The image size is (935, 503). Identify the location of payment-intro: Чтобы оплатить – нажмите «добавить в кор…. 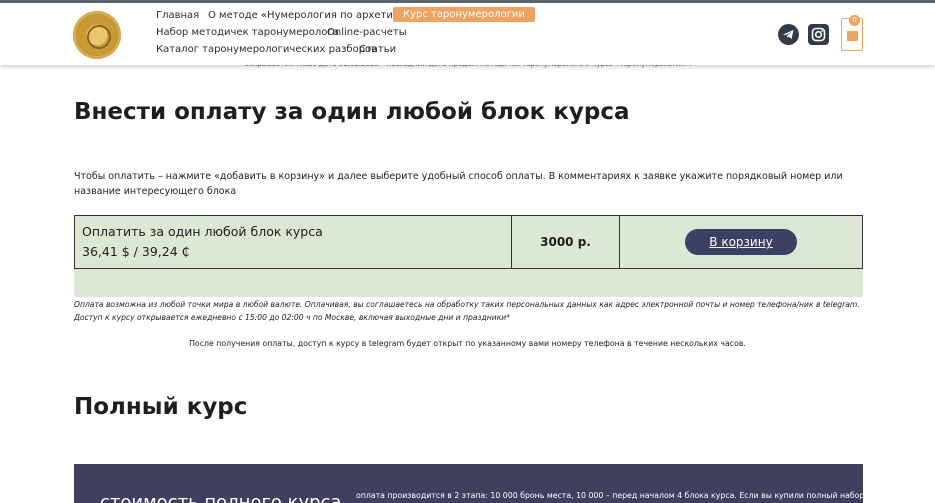
(458, 184).